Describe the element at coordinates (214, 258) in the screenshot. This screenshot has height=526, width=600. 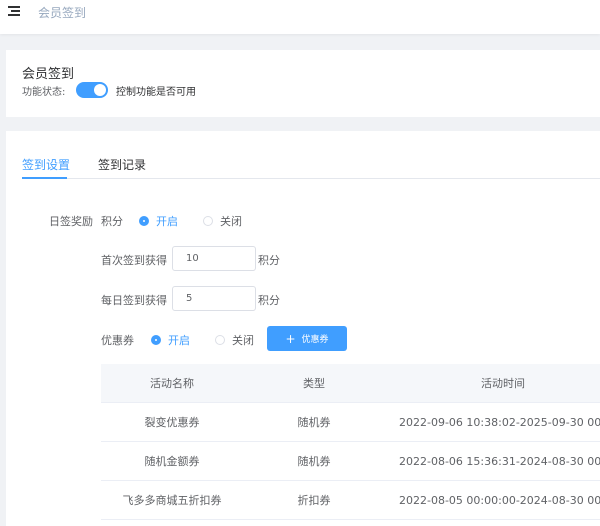
I see `first-sign-input: 10` at that location.